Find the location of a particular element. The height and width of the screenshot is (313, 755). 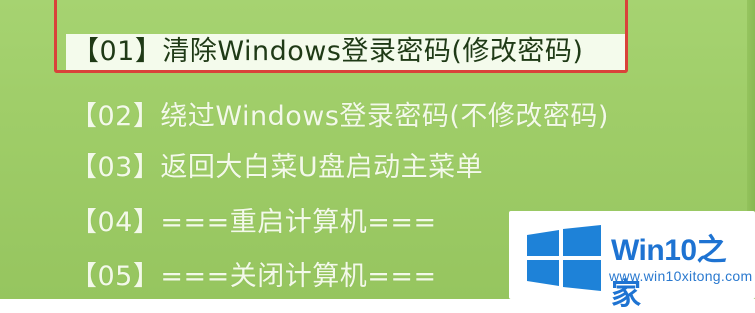

menu-item-04-restart: 【04】===重启计算机=== is located at coordinates (253, 219).